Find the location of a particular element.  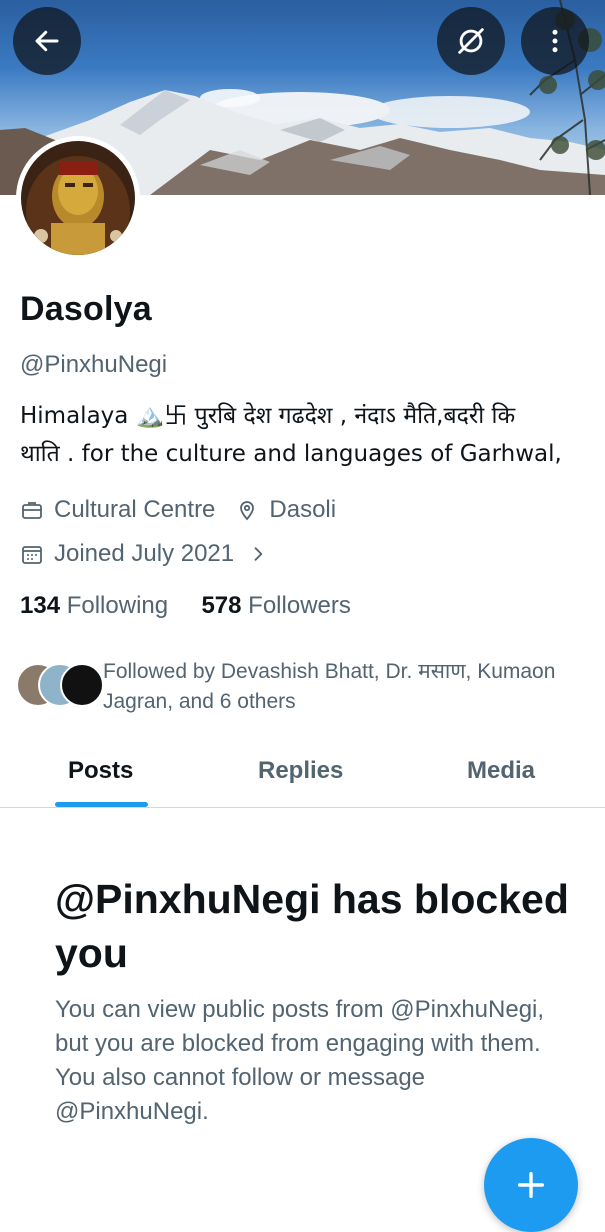

followers-link: 578 Followers is located at coordinates (275, 605).